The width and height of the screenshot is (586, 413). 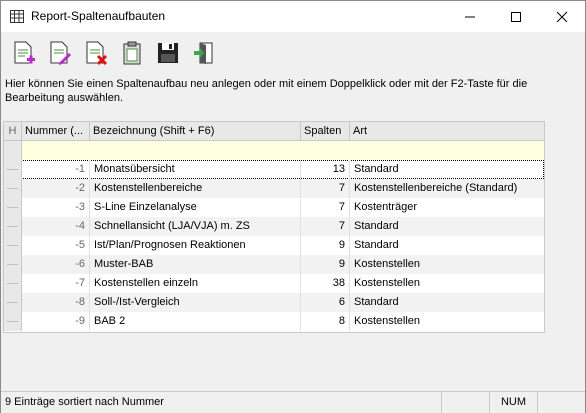 I want to click on cell-nummer: -8, so click(x=56, y=302).